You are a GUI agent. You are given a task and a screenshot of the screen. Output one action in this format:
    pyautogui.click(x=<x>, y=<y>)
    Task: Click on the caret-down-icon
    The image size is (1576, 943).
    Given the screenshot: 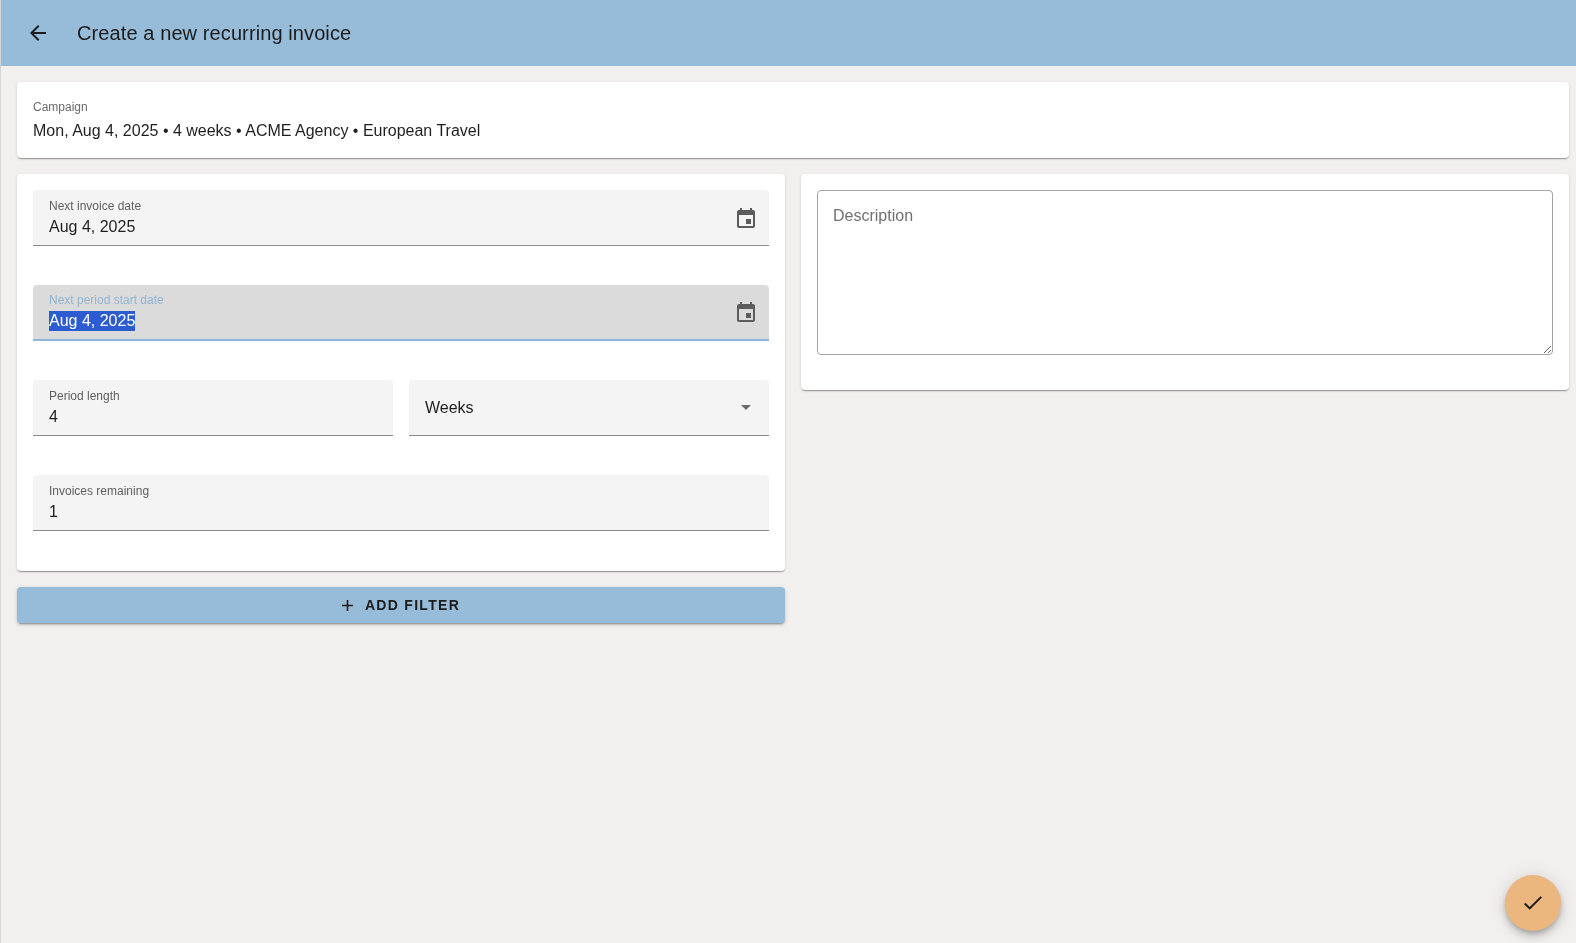 What is the action you would take?
    pyautogui.click(x=746, y=407)
    